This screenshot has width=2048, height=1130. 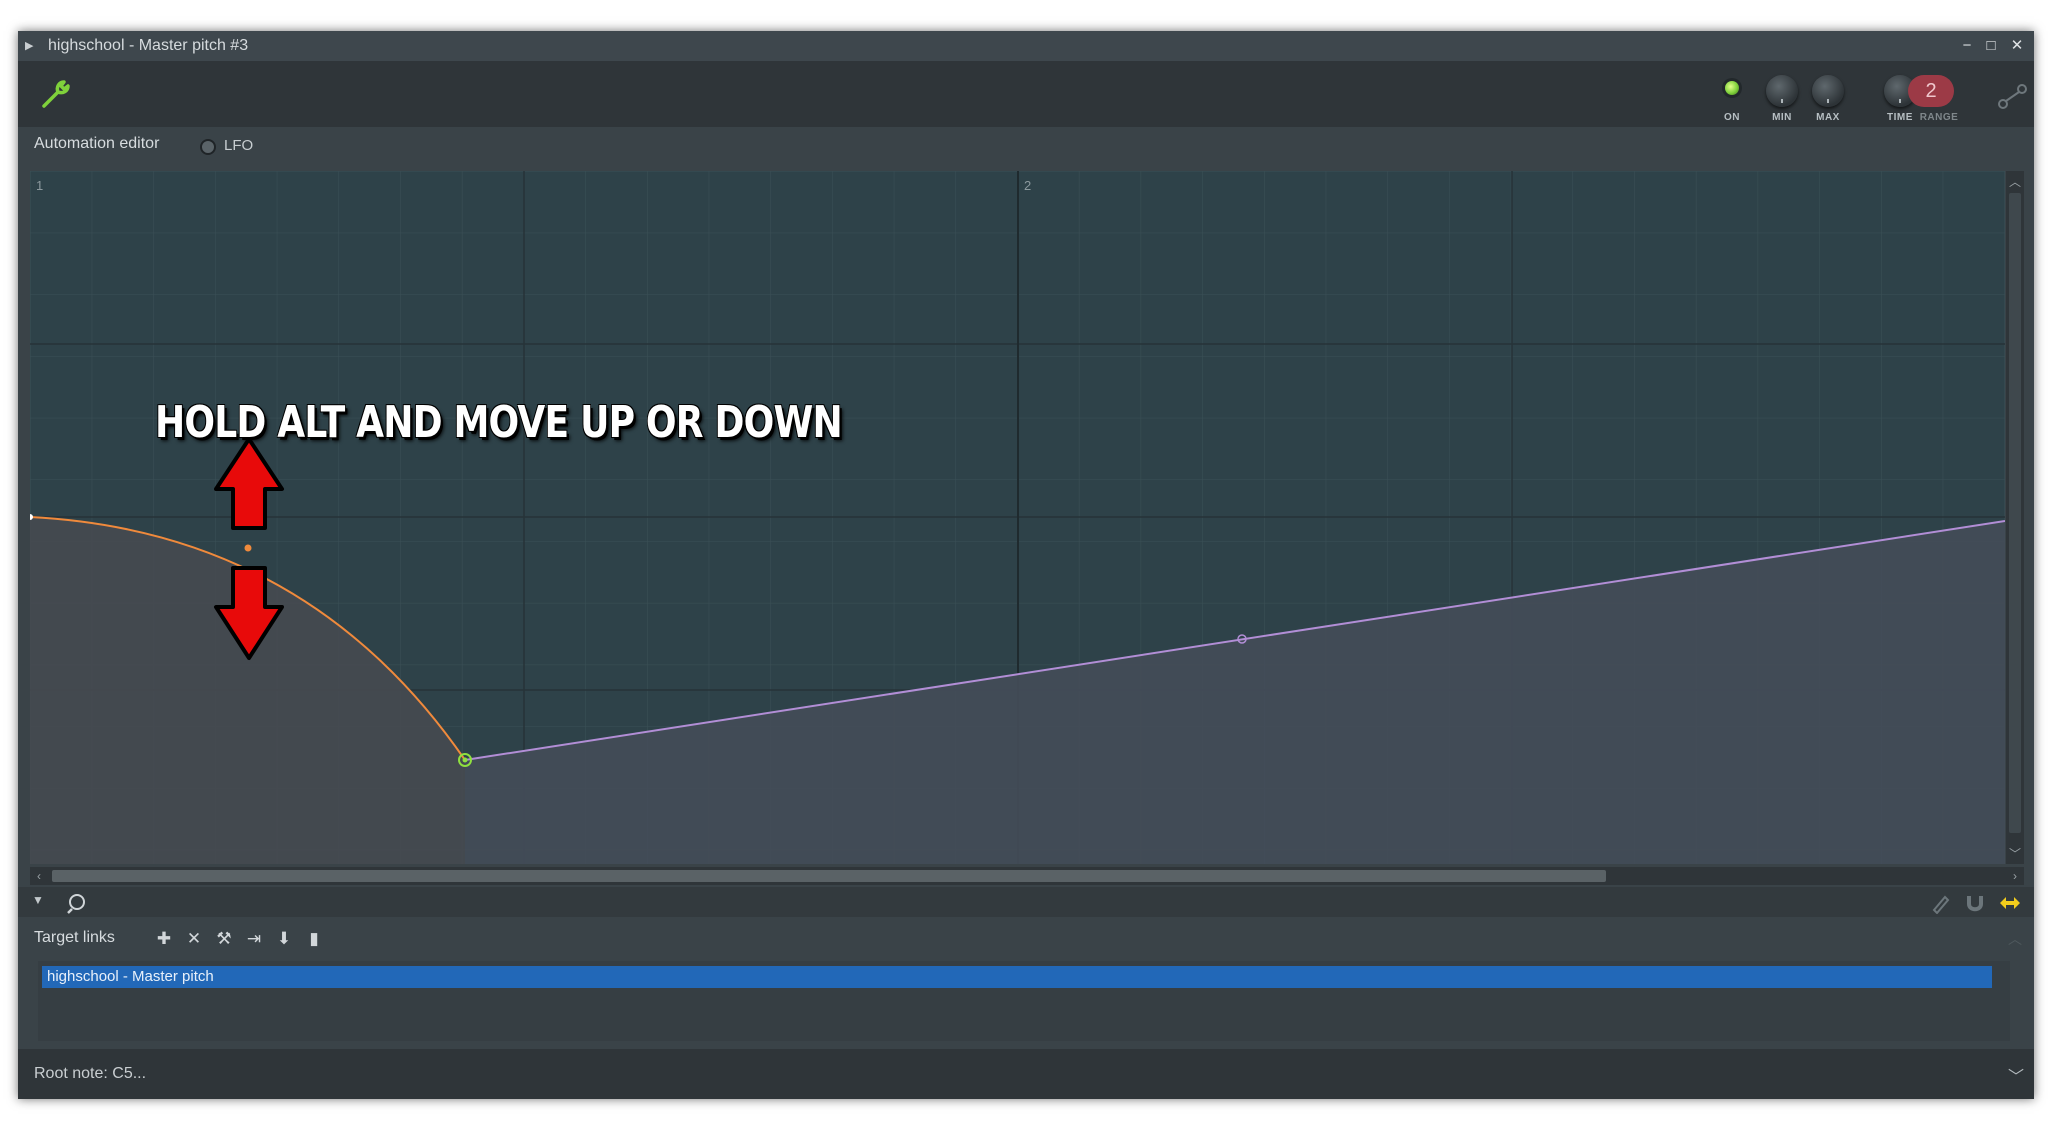 I want to click on range-value-button: 2, so click(x=1931, y=91).